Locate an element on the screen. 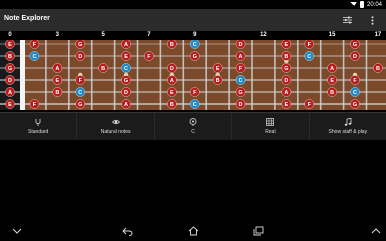 Image resolution: width=386 pixels, height=241 pixels. back-button is located at coordinates (127, 231).